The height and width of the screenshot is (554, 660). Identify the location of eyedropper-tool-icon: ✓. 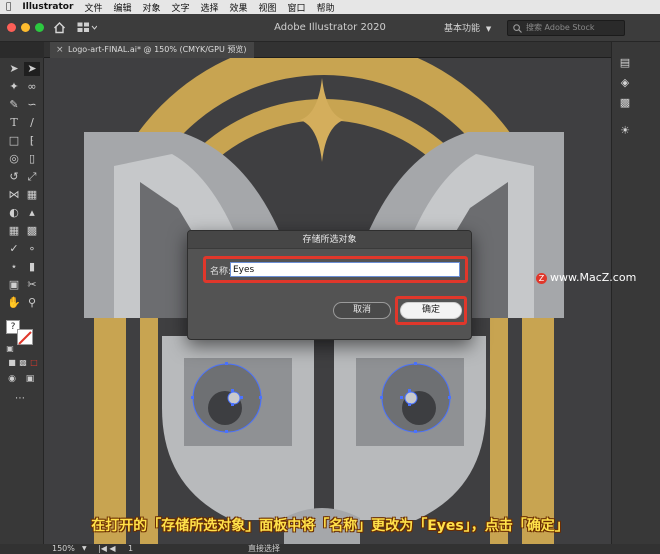
(14, 249).